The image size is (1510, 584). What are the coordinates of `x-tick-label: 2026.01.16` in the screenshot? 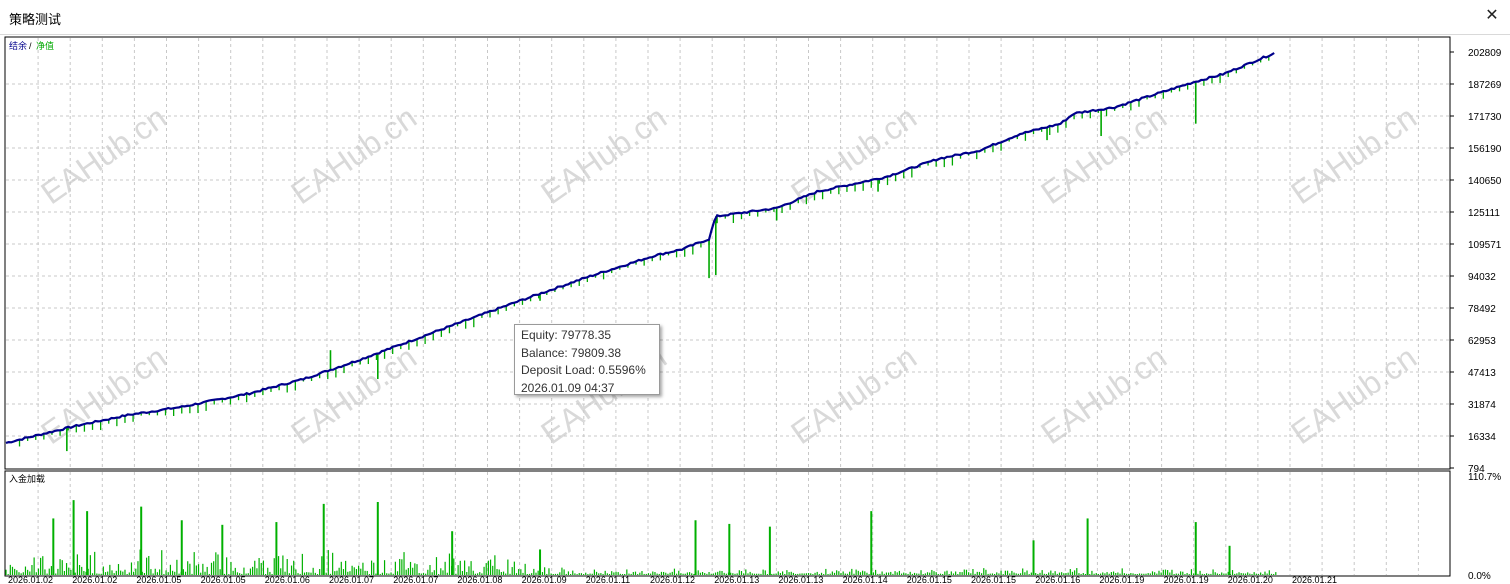 It's located at (1057, 579).